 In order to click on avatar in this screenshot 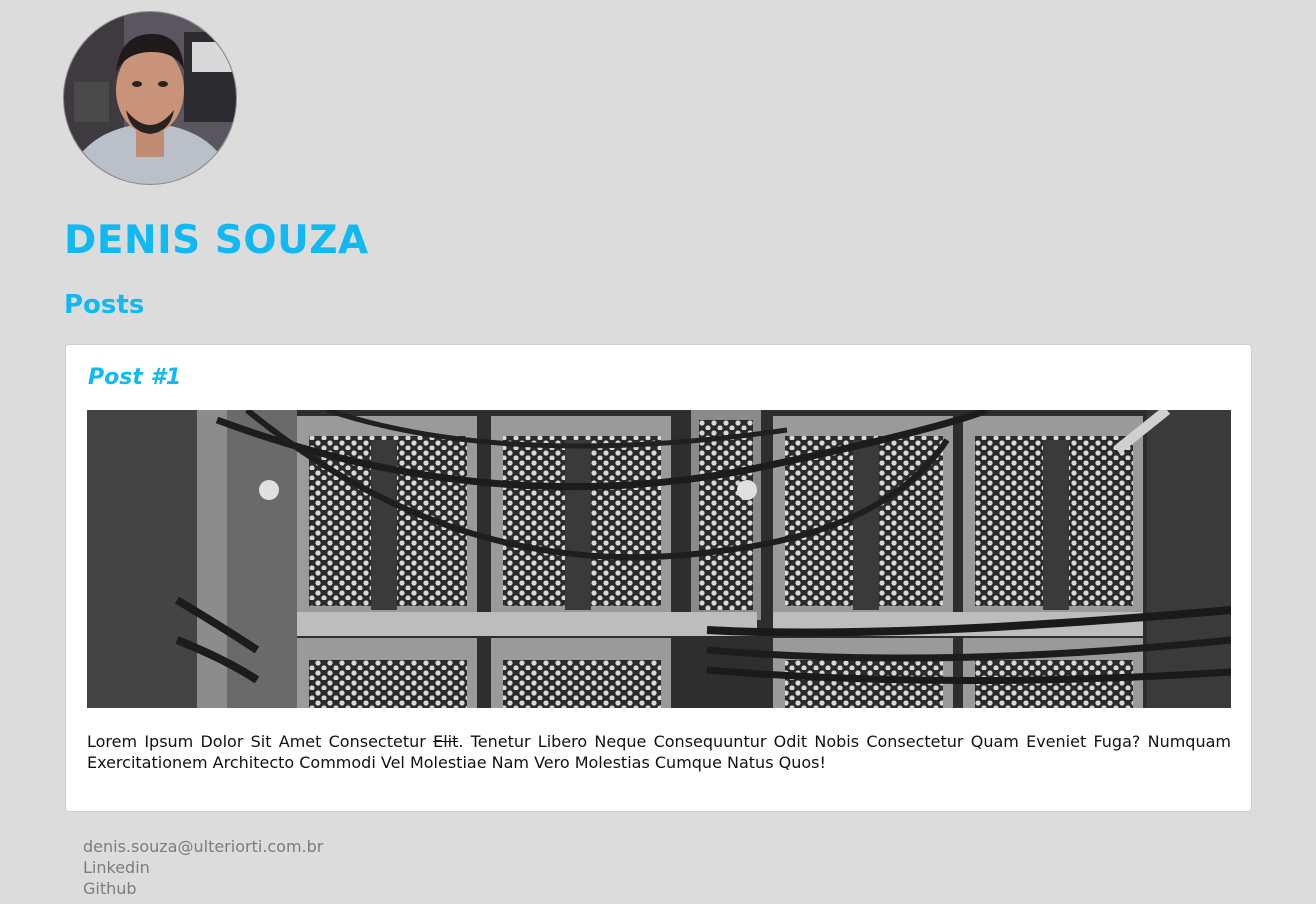, I will do `click(150, 98)`.